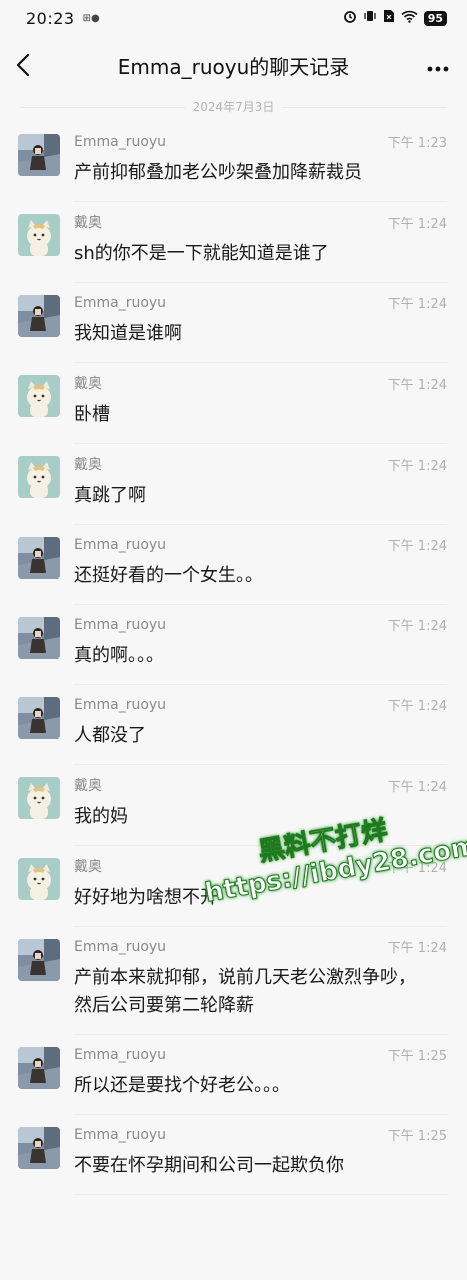 The height and width of the screenshot is (1280, 467). I want to click on message-item: Emma_ruoyu 下午 1:24 我知道是谁啊, so click(233, 323).